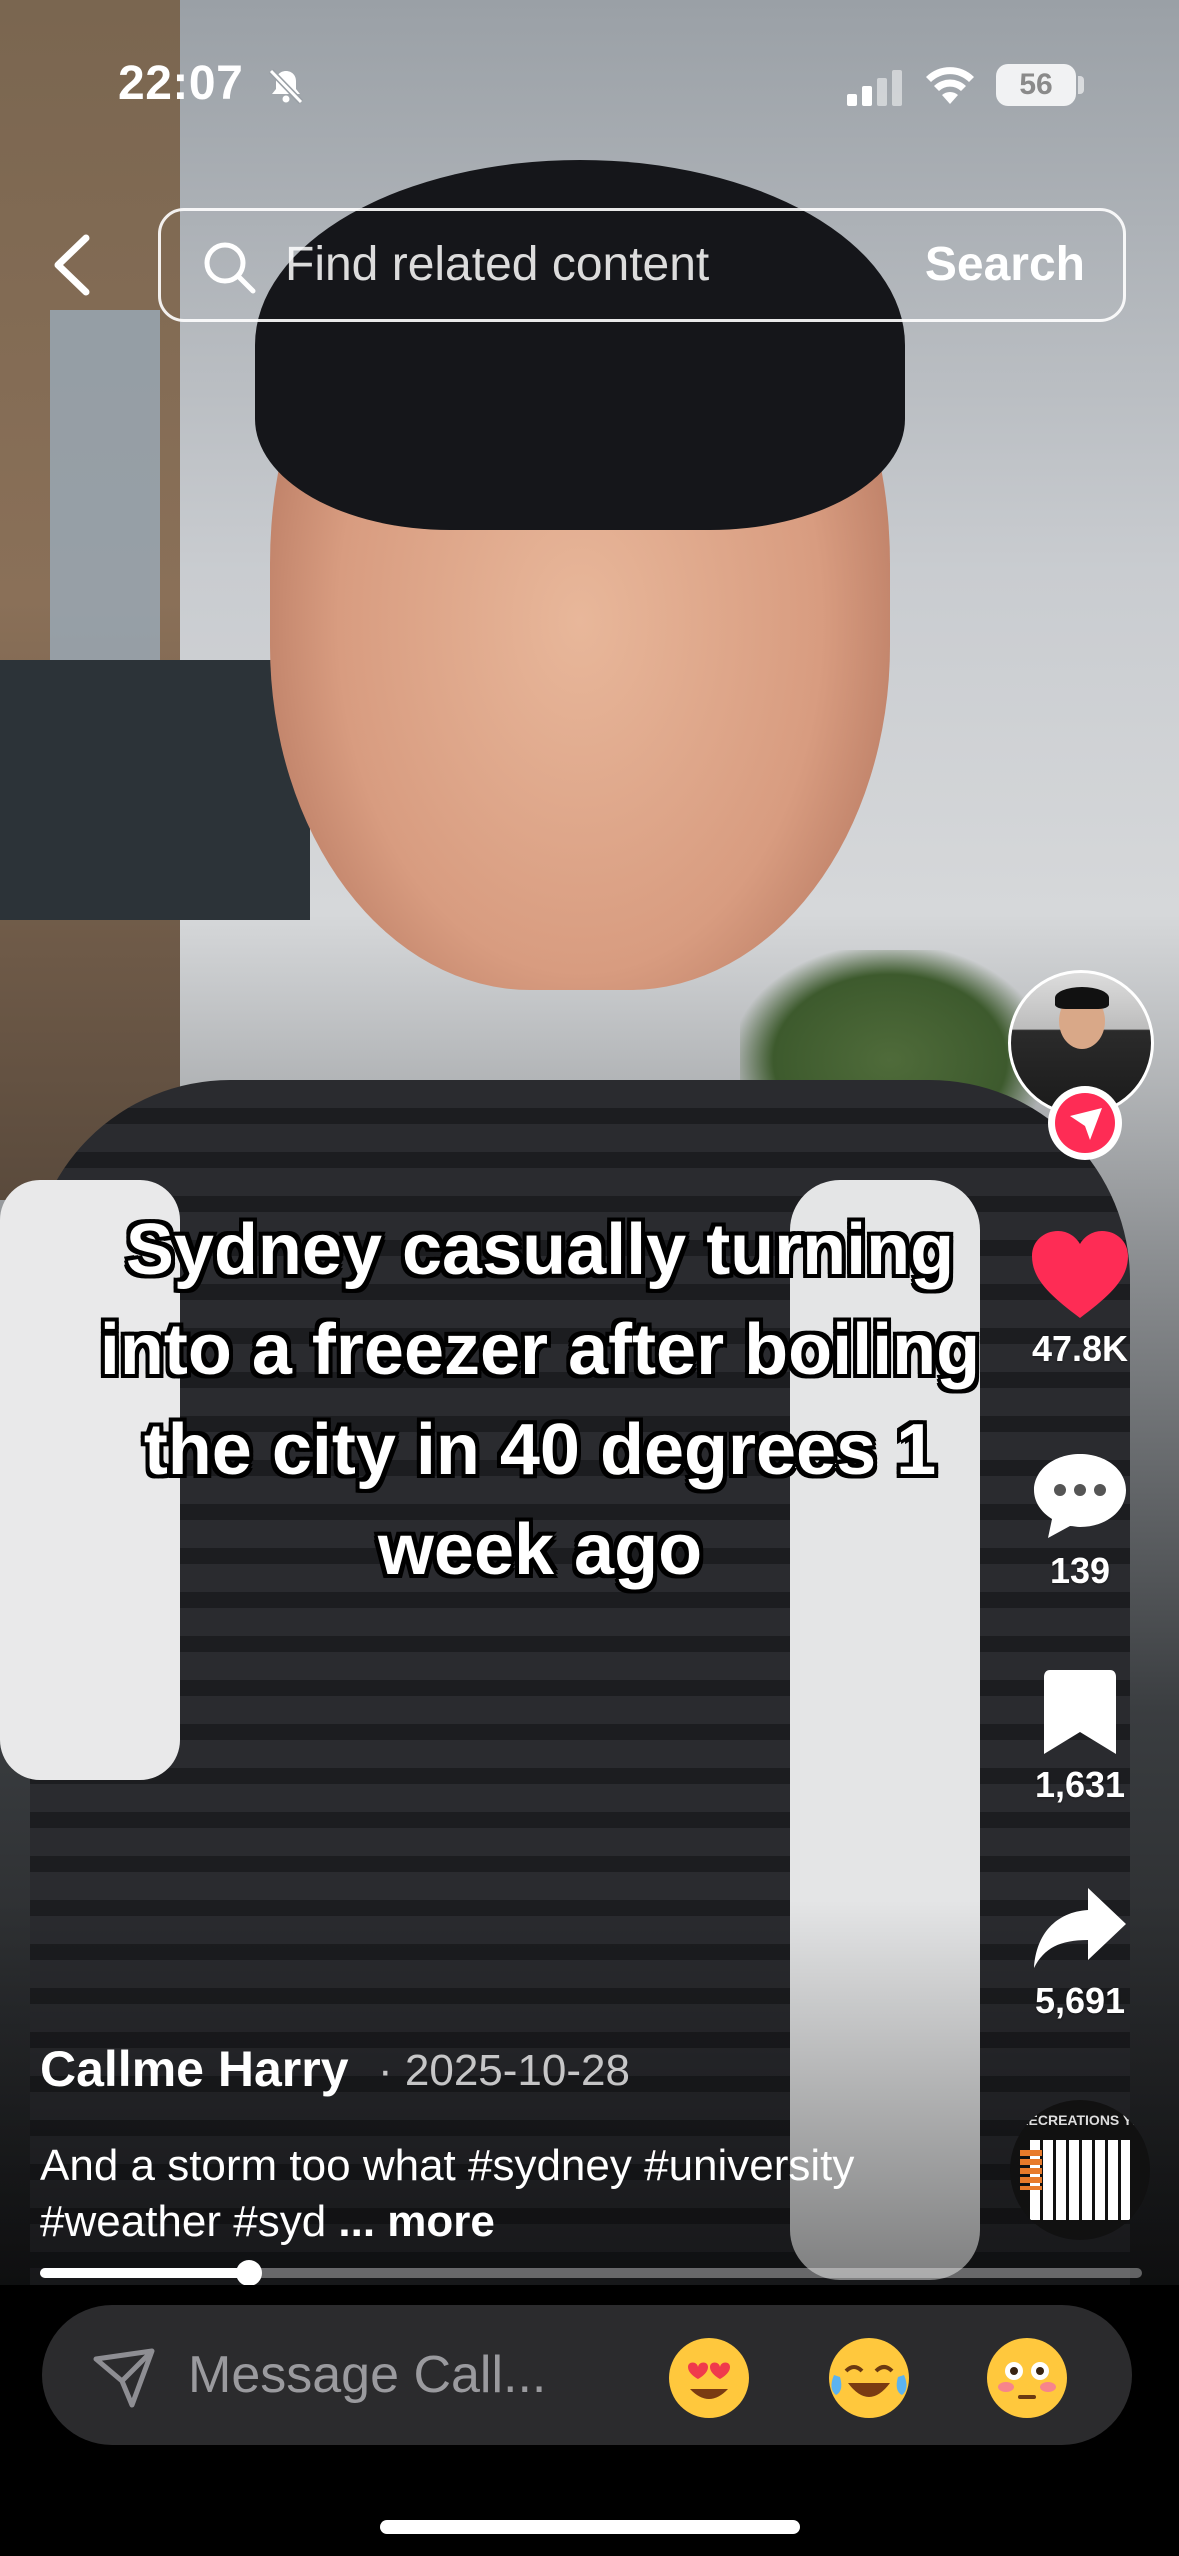 This screenshot has width=1179, height=2556. I want to click on heart-icon, so click(1080, 1274).